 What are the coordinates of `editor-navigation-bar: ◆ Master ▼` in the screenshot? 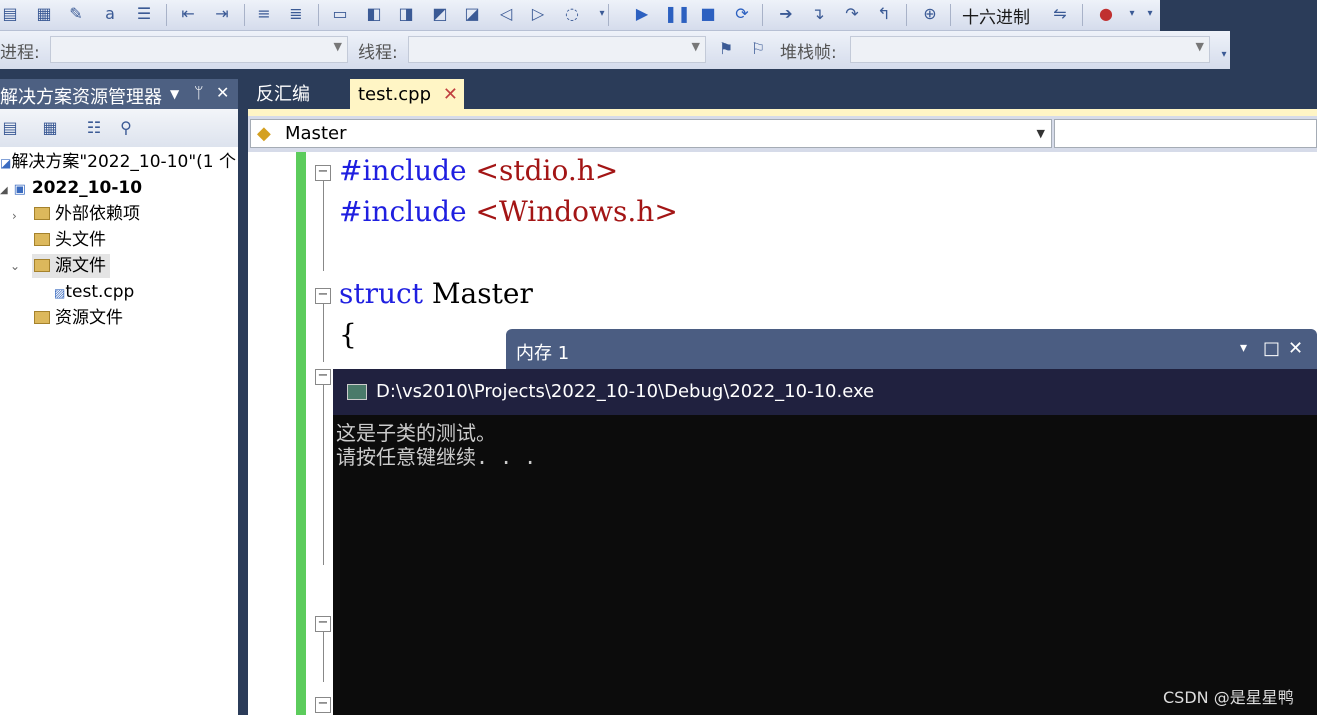 It's located at (782, 134).